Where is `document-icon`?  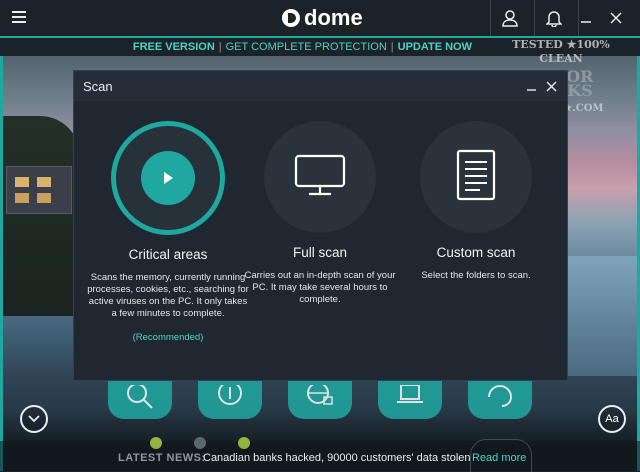 document-icon is located at coordinates (476, 177).